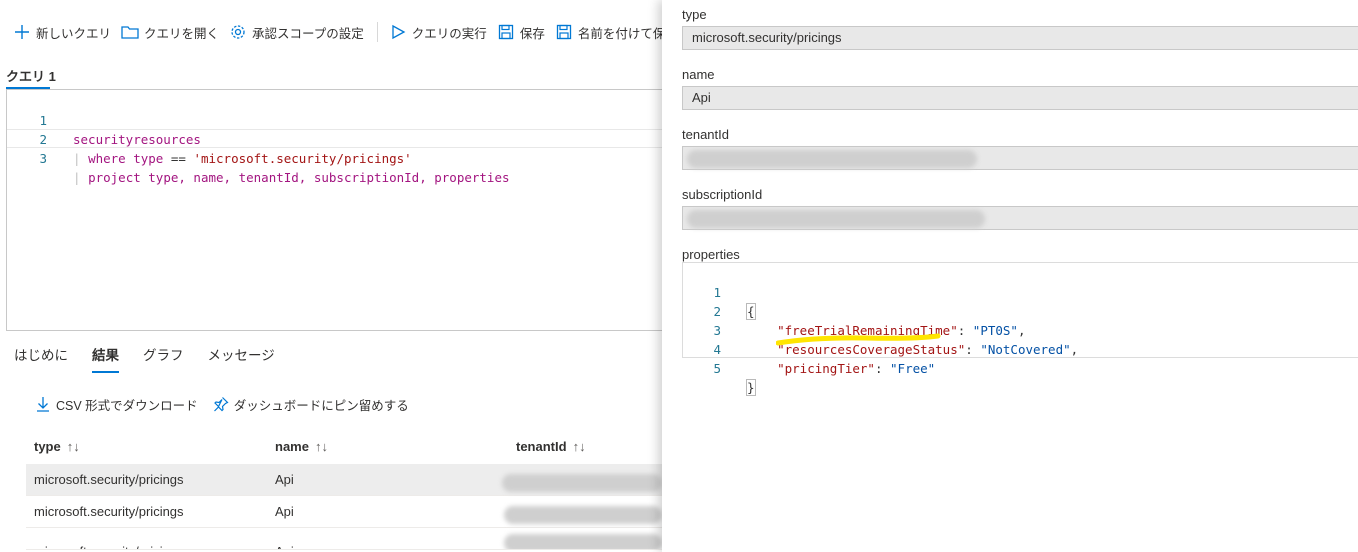  Describe the element at coordinates (705, 134) in the screenshot. I see `field-label-tenantid: tenantId` at that location.